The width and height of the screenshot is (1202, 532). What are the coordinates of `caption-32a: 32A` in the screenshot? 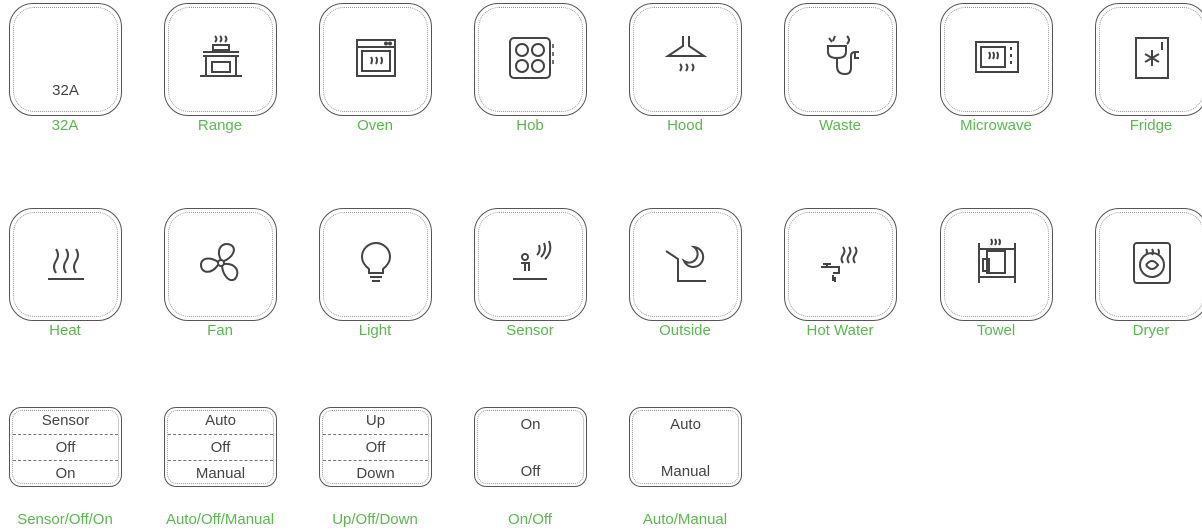 It's located at (65, 125).